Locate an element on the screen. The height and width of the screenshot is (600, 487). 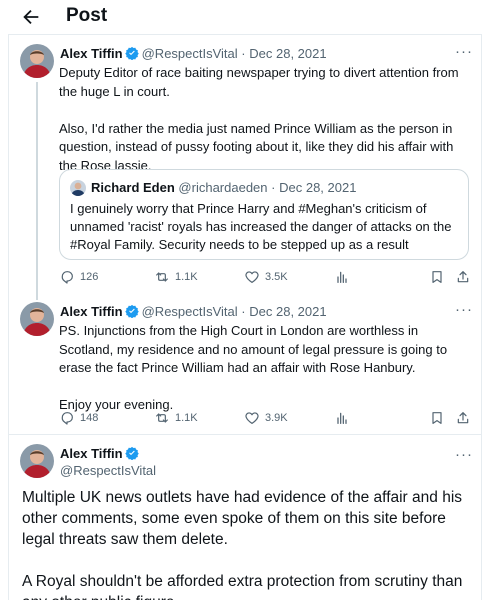
reply-button: 148 is located at coordinates (78, 418).